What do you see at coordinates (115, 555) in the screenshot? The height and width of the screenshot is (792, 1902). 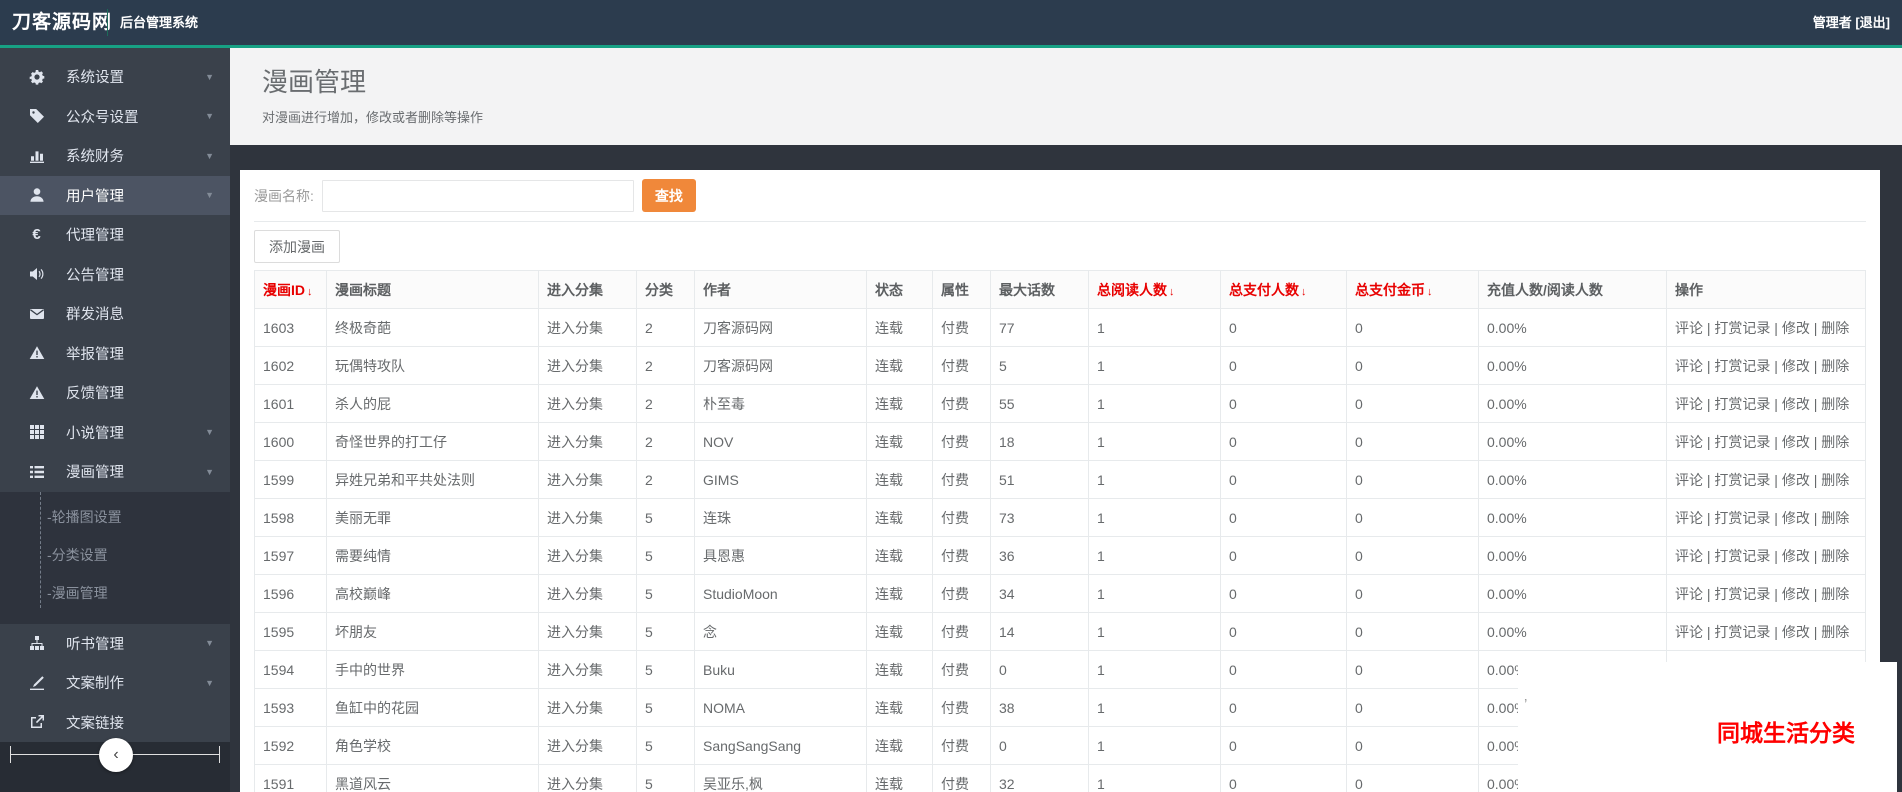 I see `sidebar-subitem-2: -分类设置` at bounding box center [115, 555].